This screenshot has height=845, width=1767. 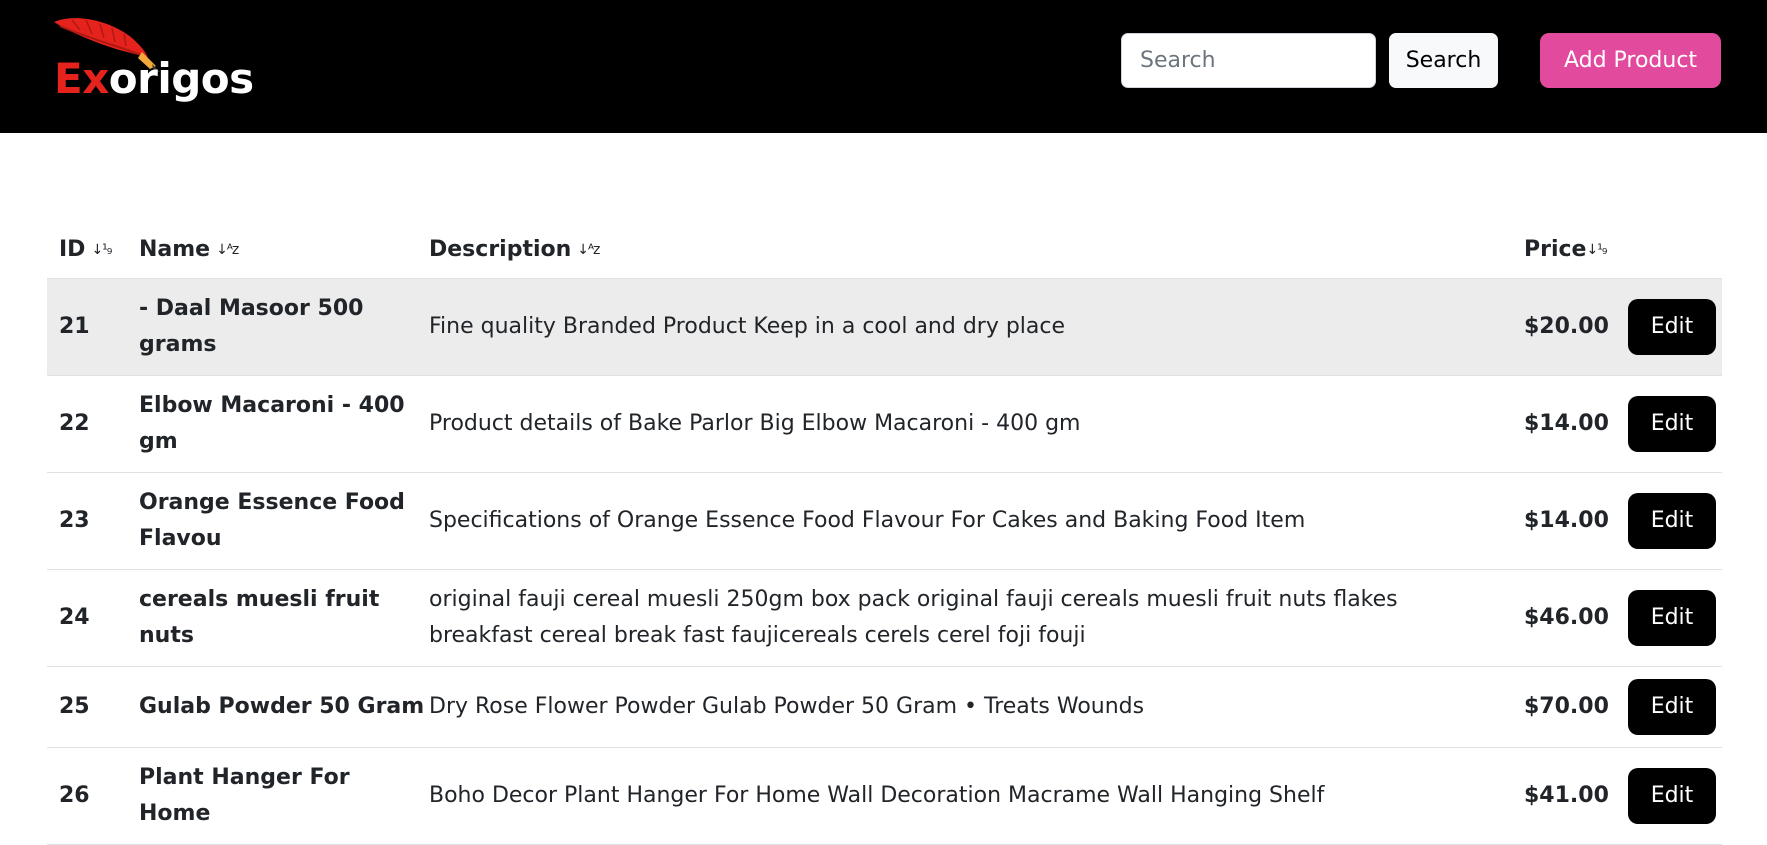 I want to click on column-header-id: ID ↓¹₉, so click(x=87, y=250).